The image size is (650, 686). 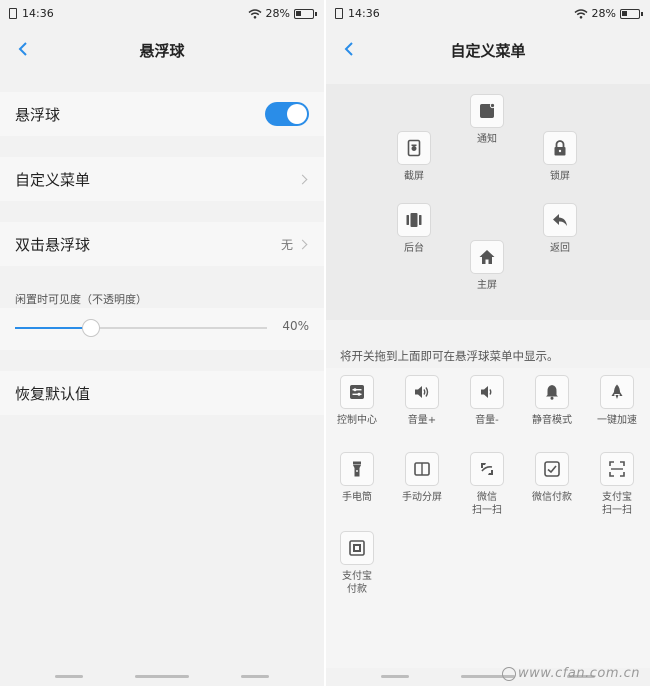 I want to click on option-wechat-scan: 微信 扫一扫, so click(x=487, y=484).